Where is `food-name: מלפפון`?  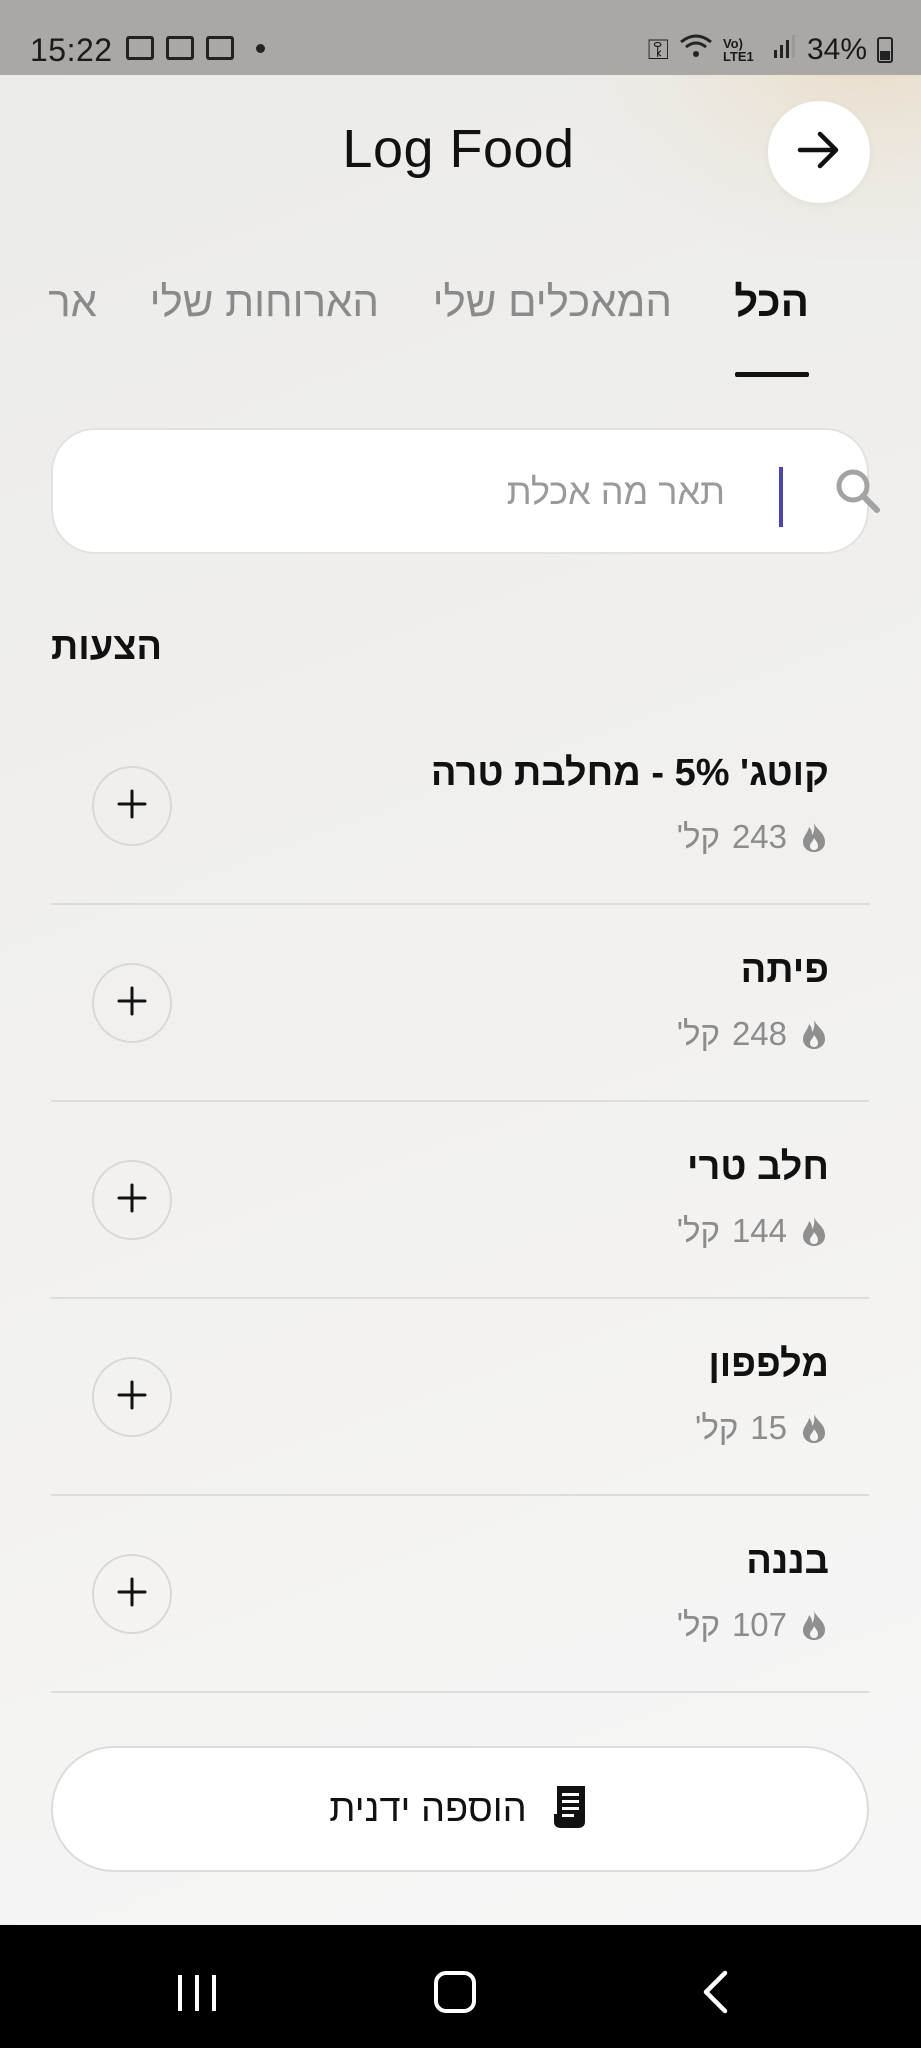 food-name: מלפפון is located at coordinates (768, 1364).